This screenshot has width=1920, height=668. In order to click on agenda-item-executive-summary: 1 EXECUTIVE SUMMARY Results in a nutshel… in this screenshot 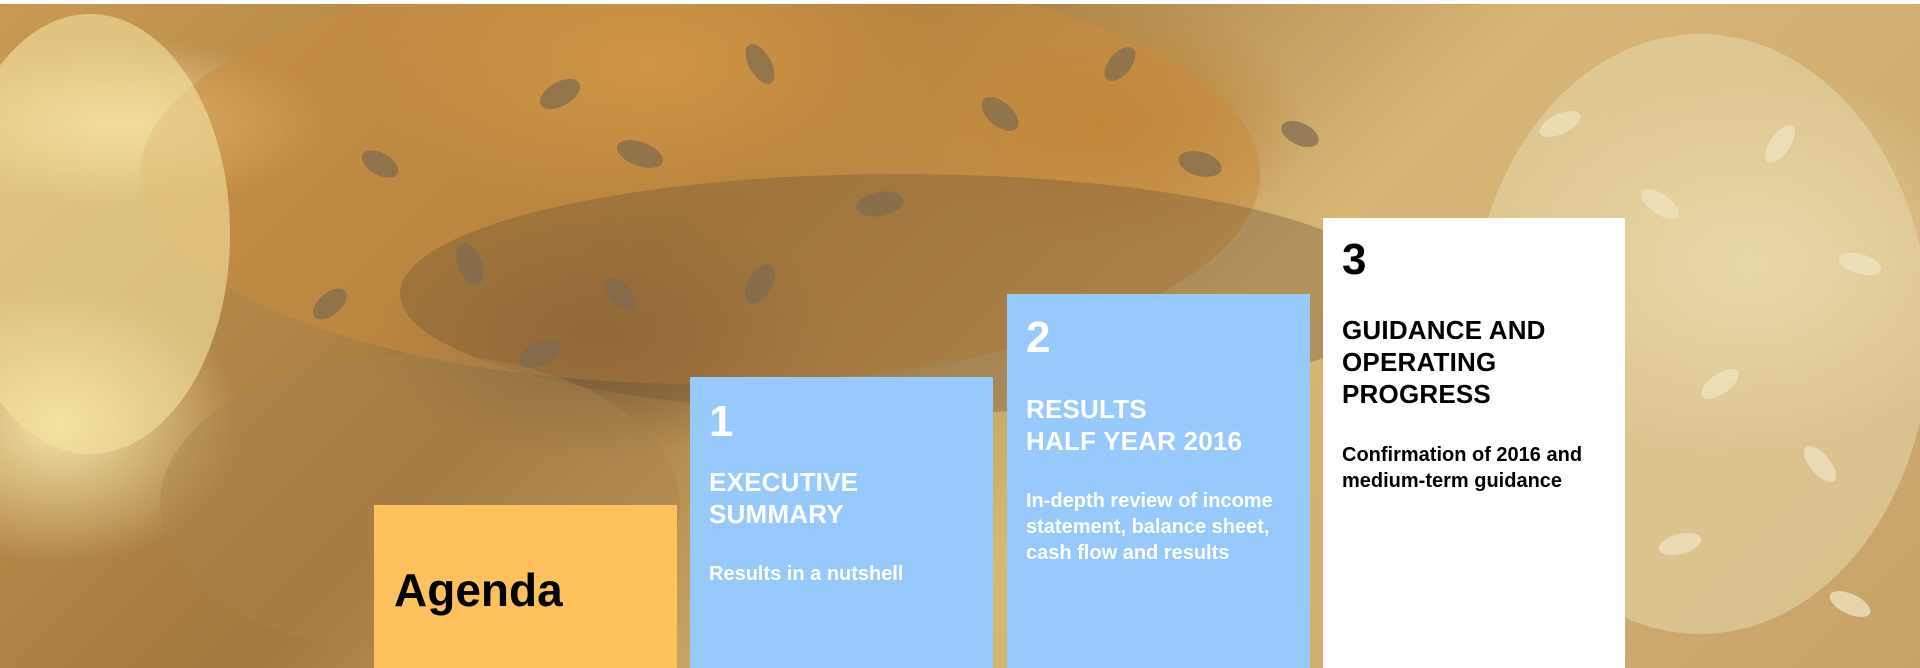, I will do `click(841, 522)`.